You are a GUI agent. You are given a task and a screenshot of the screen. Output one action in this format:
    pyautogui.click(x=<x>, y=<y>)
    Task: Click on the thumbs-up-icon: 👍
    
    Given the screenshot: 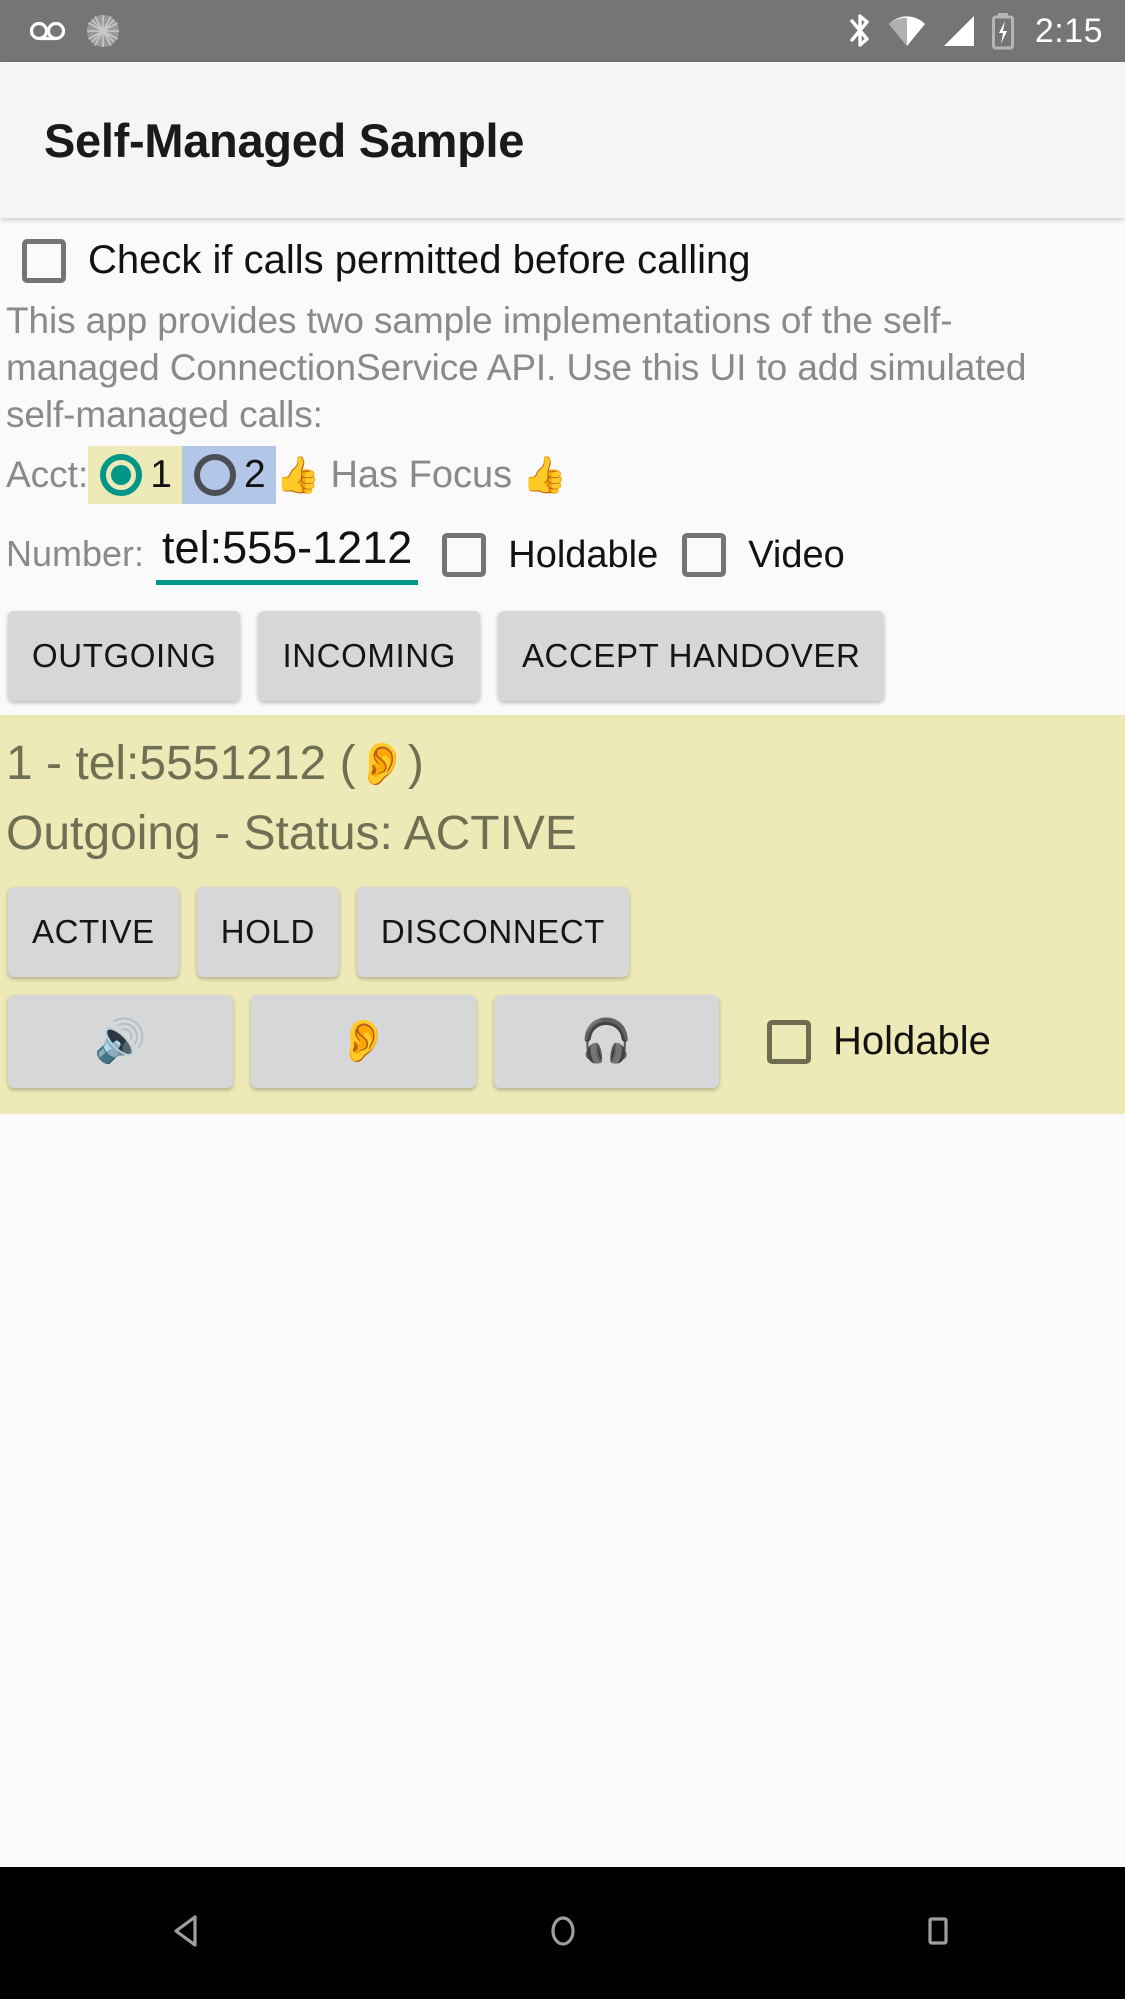 What is the action you would take?
    pyautogui.click(x=298, y=474)
    